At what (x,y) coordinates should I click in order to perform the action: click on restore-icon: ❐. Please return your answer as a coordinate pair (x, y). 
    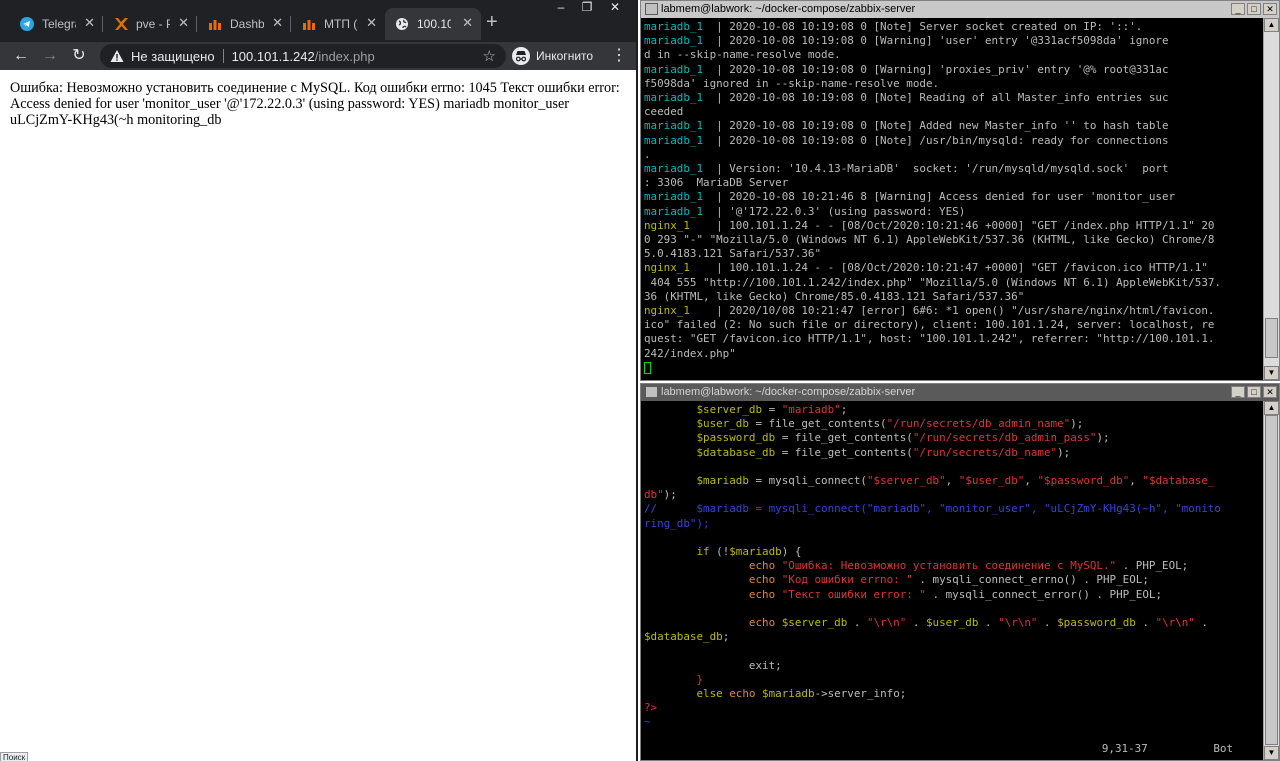
    Looking at the image, I should click on (587, 8).